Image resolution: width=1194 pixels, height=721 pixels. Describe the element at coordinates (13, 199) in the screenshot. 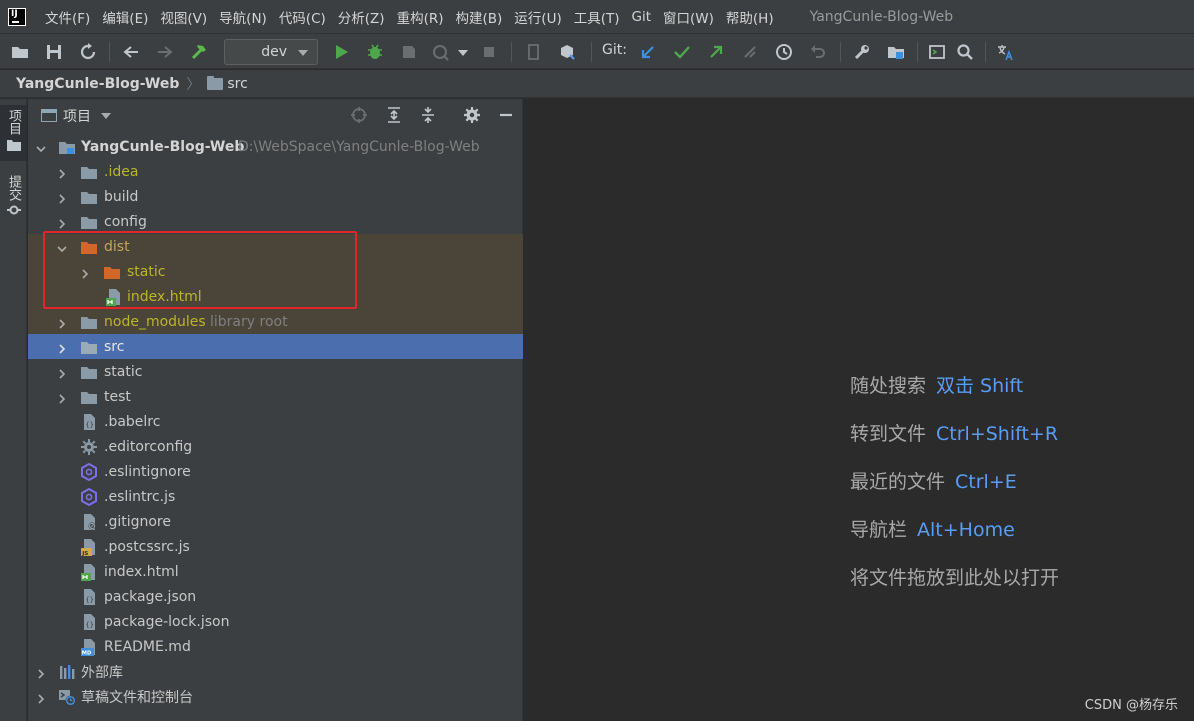

I see `tool-tab-commit: 提交` at that location.